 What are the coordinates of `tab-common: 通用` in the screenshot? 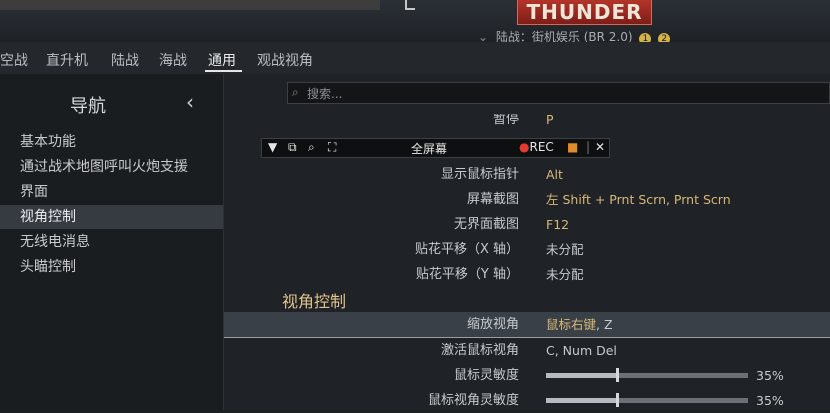 It's located at (222, 60).